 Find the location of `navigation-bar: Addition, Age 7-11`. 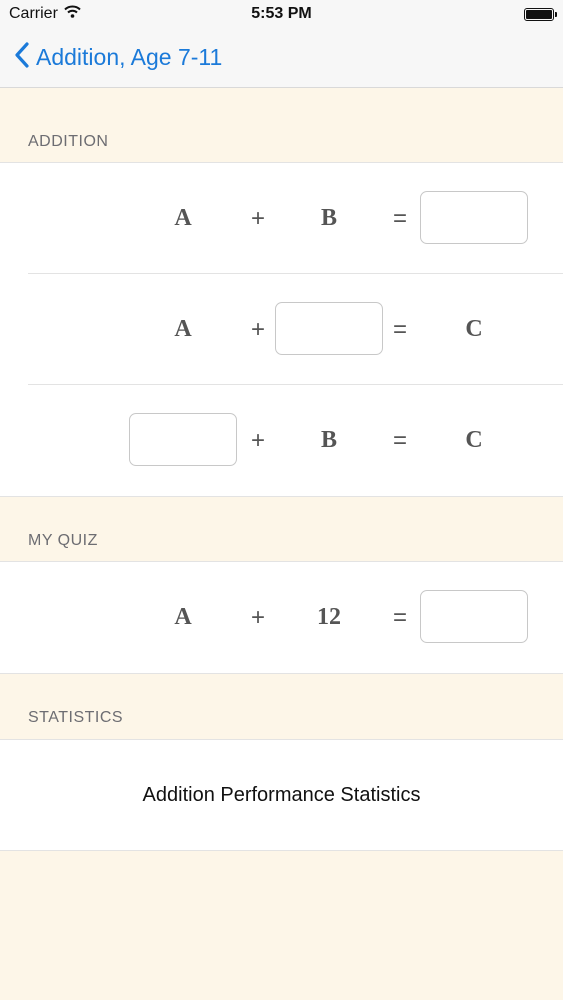

navigation-bar: Addition, Age 7-11 is located at coordinates (281, 59).